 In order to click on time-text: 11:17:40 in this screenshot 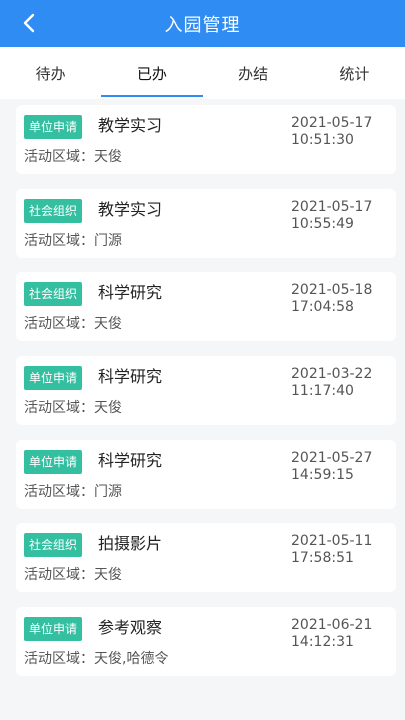, I will do `click(322, 391)`.